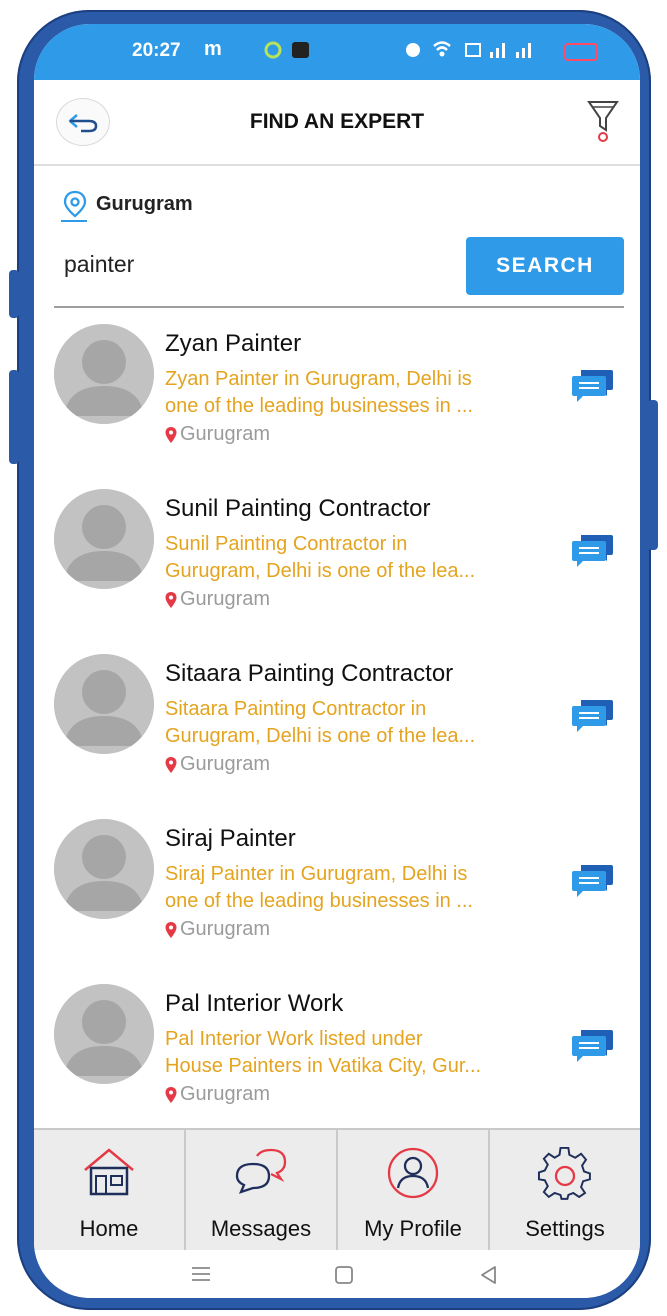 This screenshot has height=1316, width=667. I want to click on notification-icons, so click(289, 52).